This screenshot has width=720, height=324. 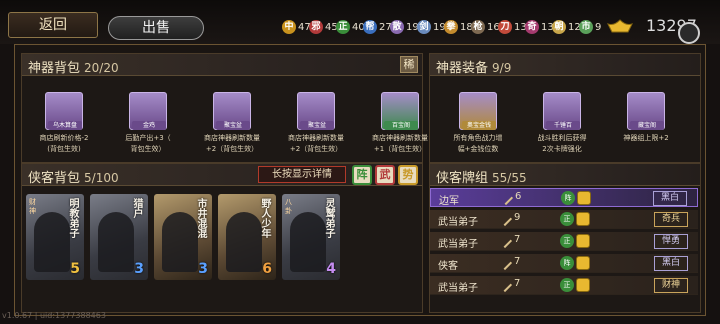 I want to click on artifact-equip-item-tag: 藏宝阁, so click(x=647, y=125).